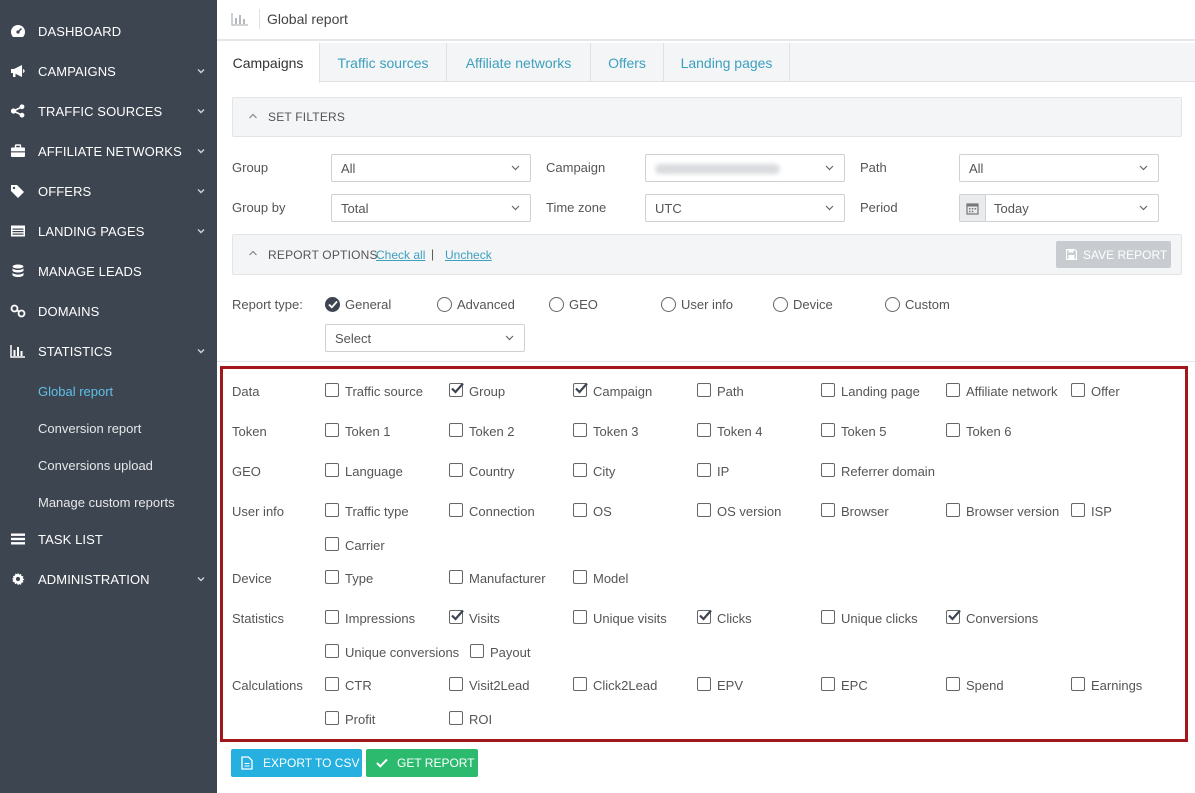 The width and height of the screenshot is (1195, 793). I want to click on custom-report-select: Select, so click(425, 338).